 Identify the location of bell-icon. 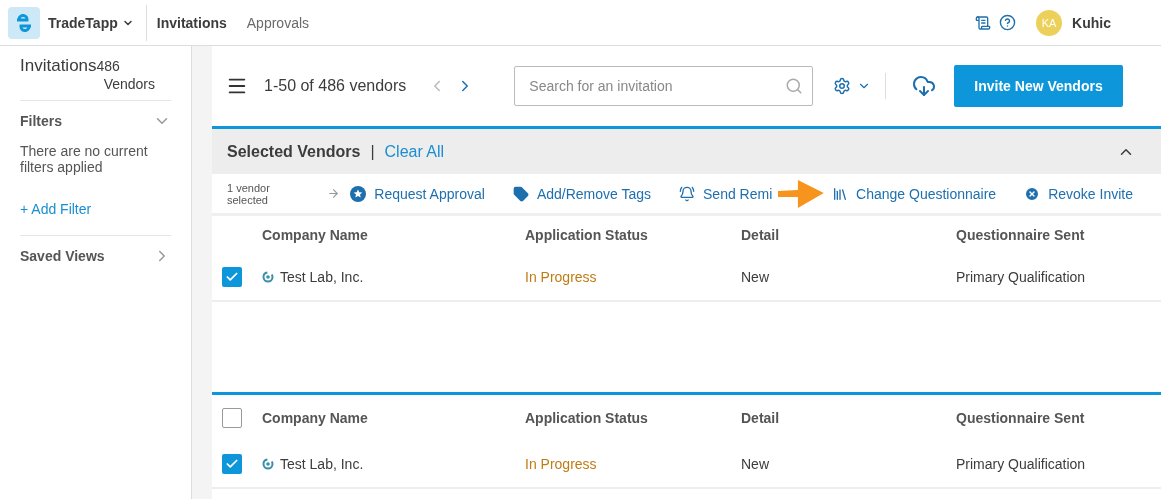
(687, 193).